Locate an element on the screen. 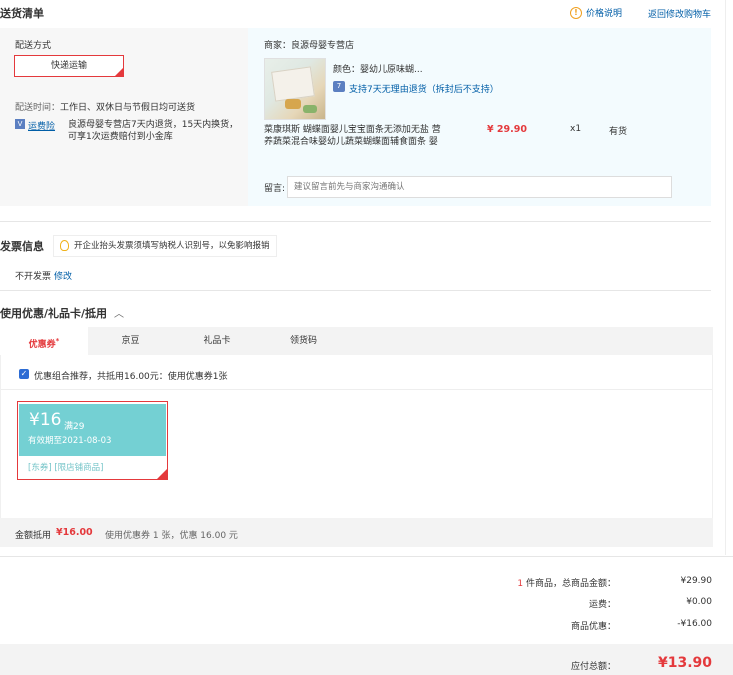  shipping-insurance-link: 运费险 is located at coordinates (41, 125).